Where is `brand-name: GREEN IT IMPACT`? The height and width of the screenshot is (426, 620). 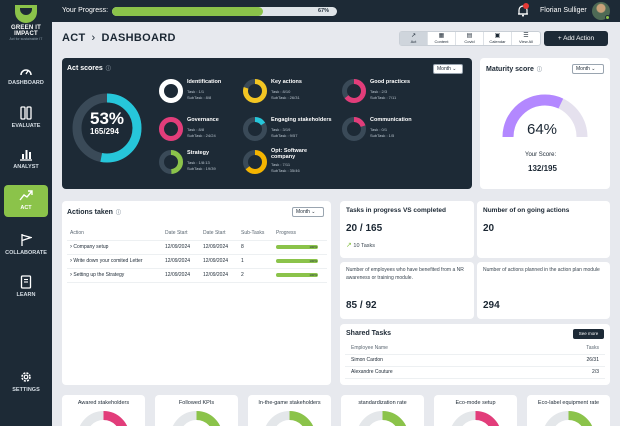 brand-name: GREEN IT IMPACT is located at coordinates (26, 31).